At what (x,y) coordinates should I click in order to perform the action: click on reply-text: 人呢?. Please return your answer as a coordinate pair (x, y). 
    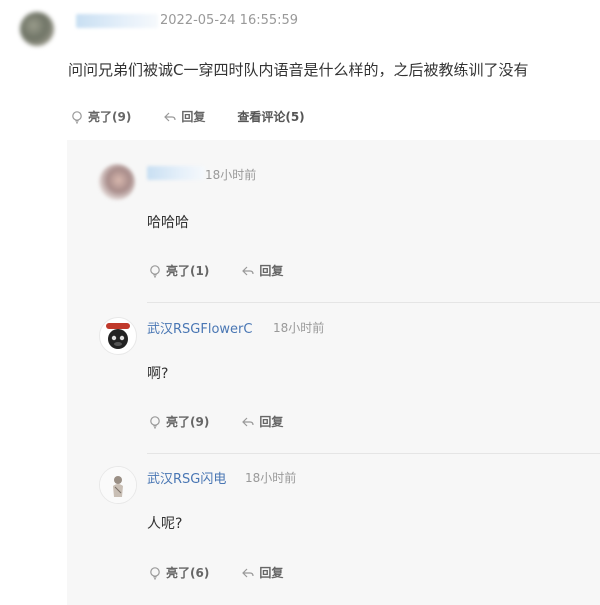
    Looking at the image, I should click on (165, 524).